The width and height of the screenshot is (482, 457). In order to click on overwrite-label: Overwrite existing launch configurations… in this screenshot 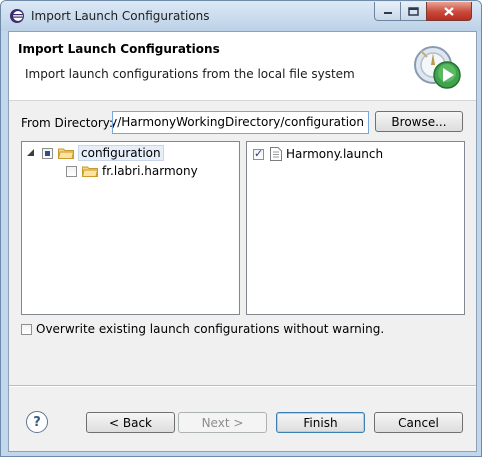, I will do `click(210, 329)`.